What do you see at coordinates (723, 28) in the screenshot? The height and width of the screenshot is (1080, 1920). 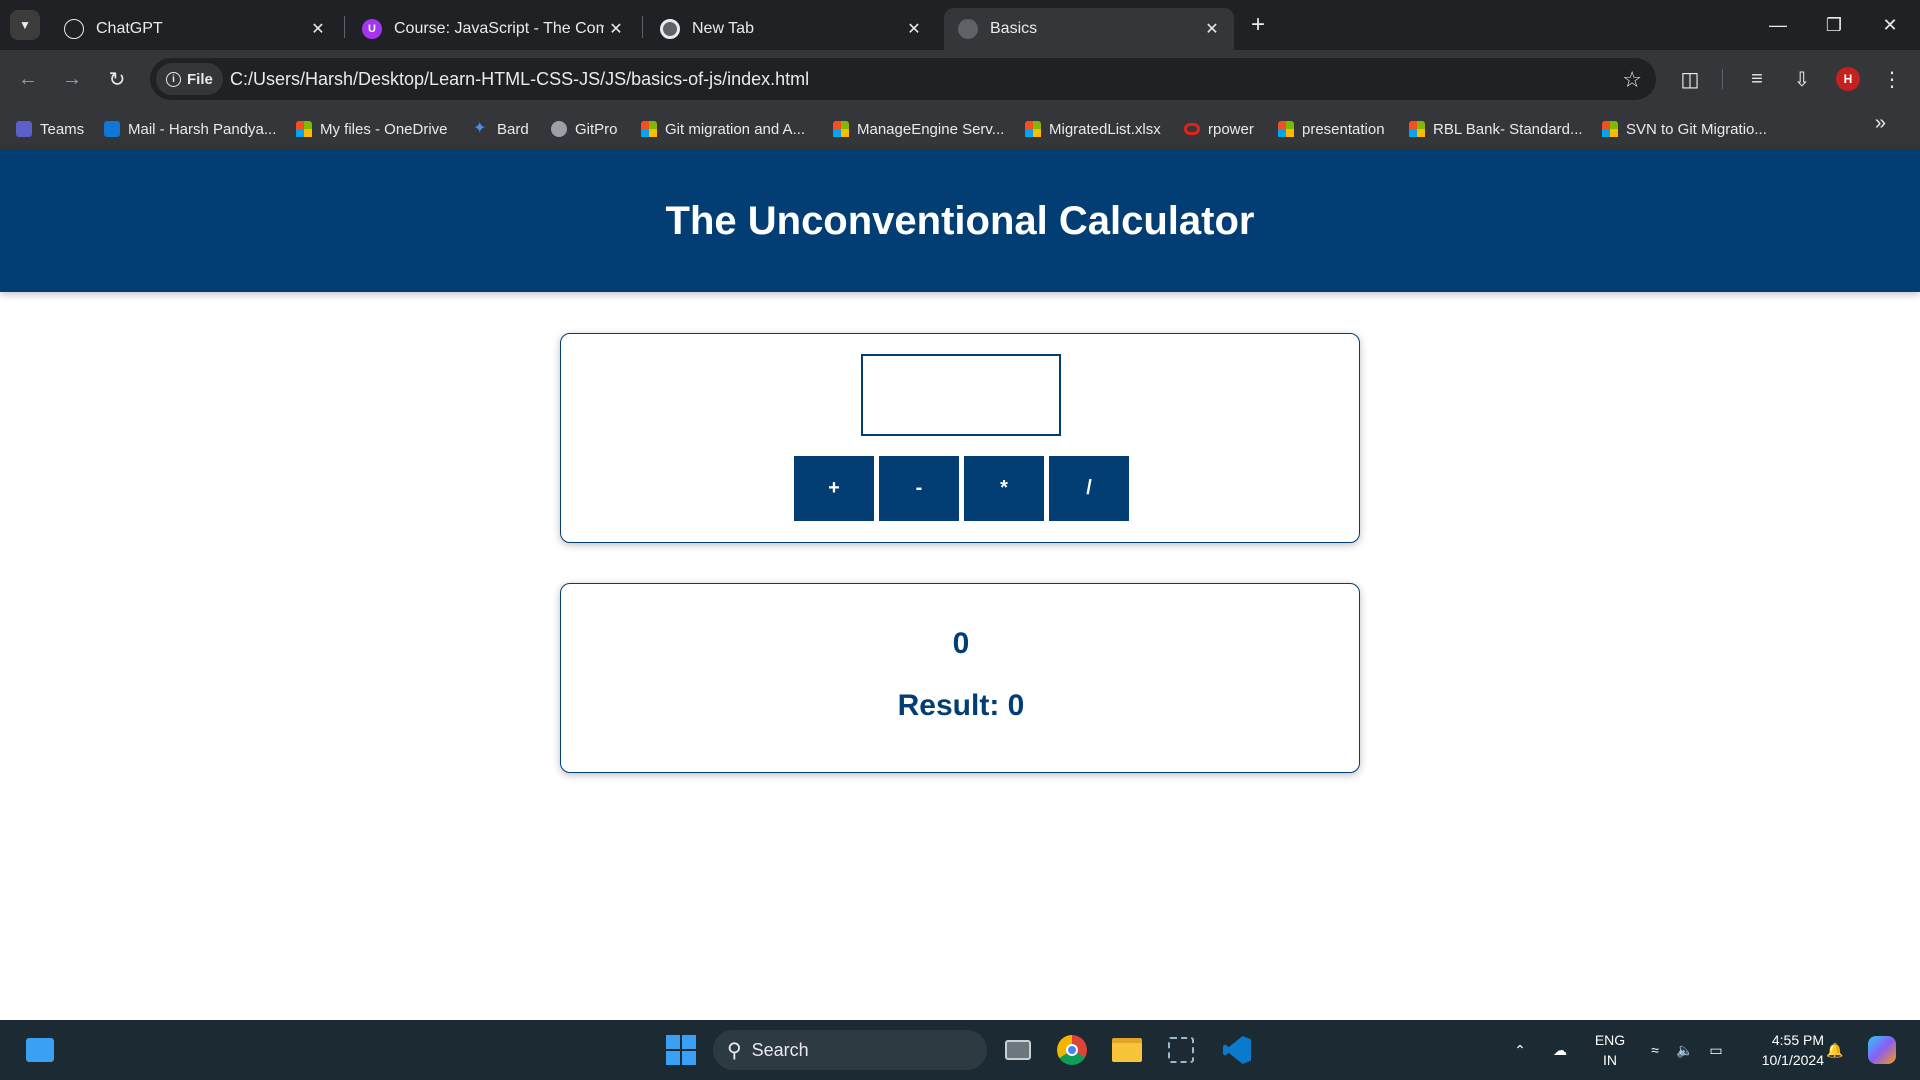 I see `tab-title: New Tab` at bounding box center [723, 28].